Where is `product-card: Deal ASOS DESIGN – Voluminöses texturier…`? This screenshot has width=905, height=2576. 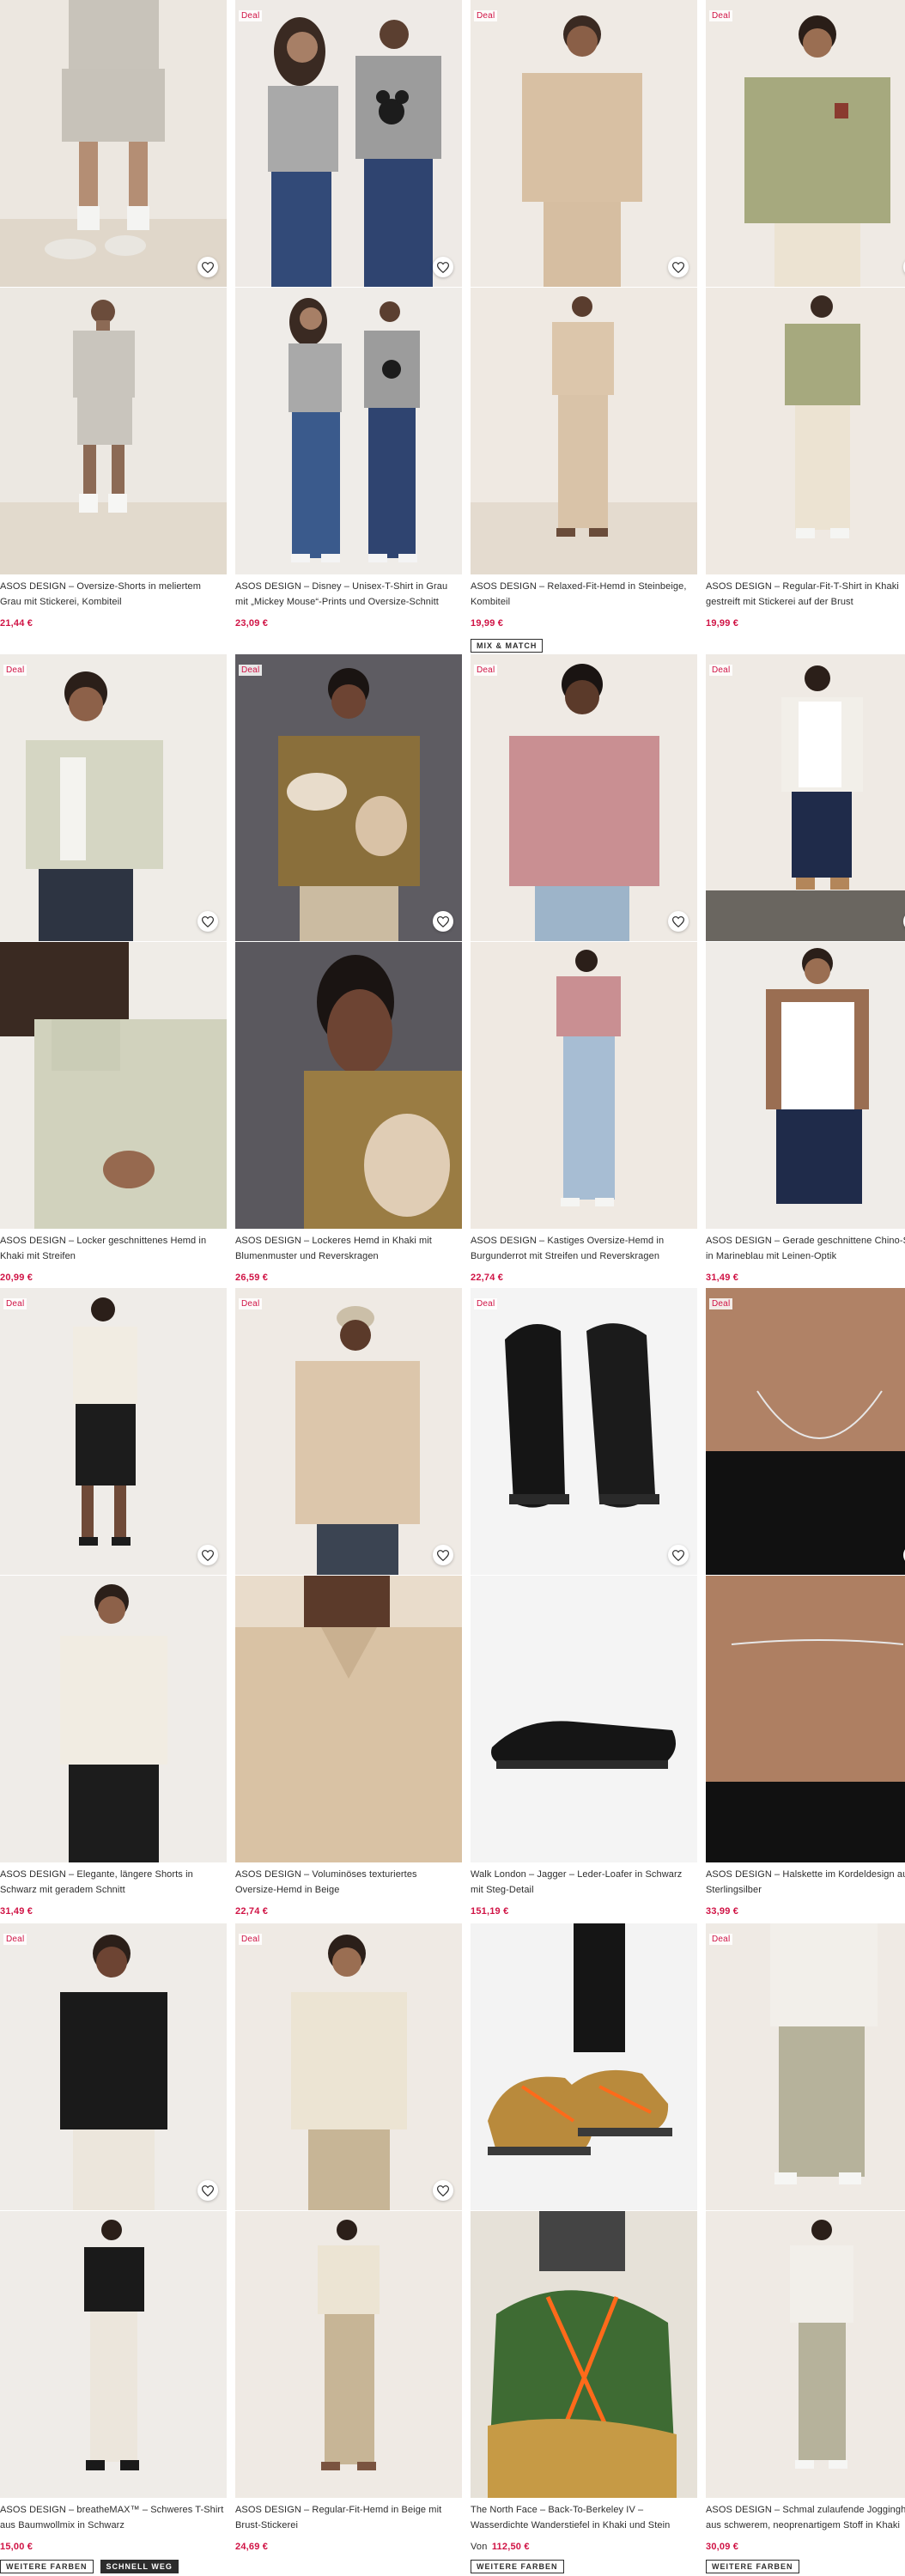
product-card: Deal ASOS DESIGN – Voluminöses texturier… is located at coordinates (348, 1605).